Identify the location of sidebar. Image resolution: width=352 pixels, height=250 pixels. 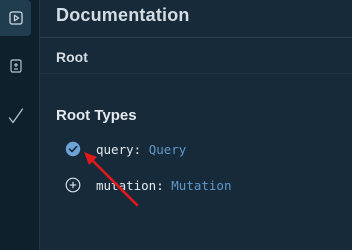
(20, 125).